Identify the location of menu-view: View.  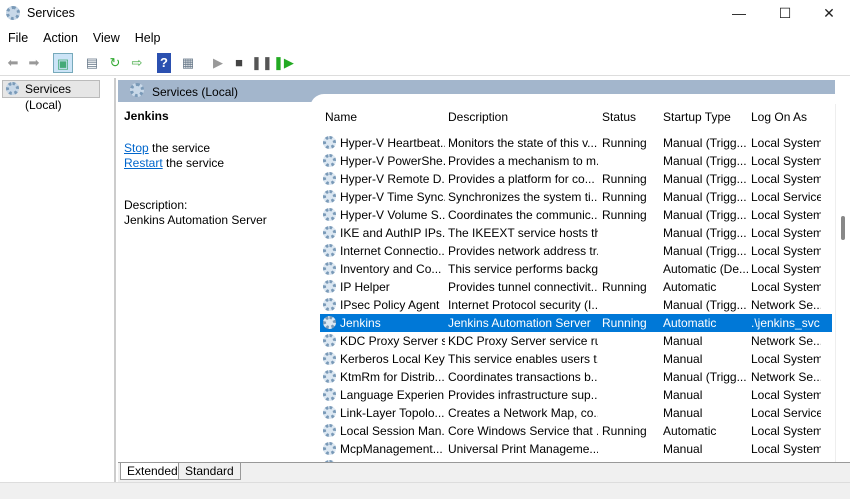
(106, 36).